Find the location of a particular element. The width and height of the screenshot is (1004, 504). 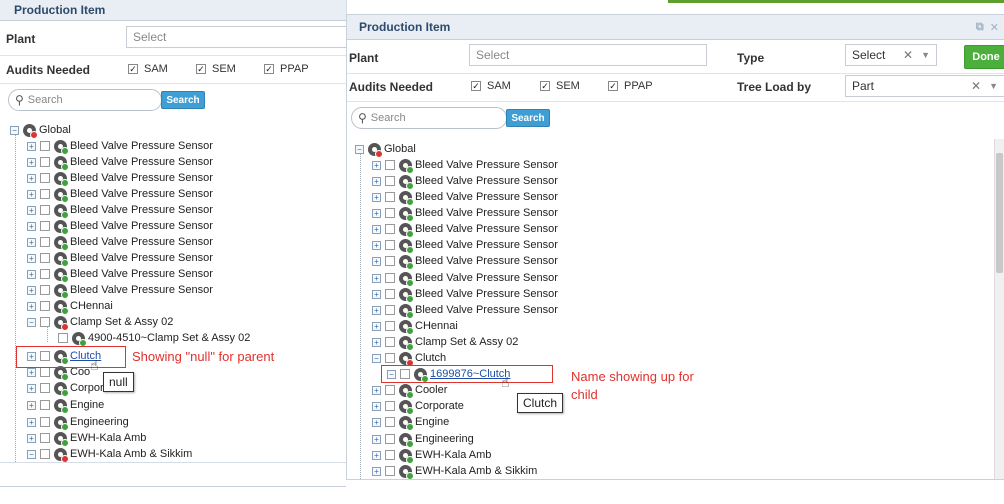

left-audit-ppap-checkbox: ✓ is located at coordinates (269, 69).